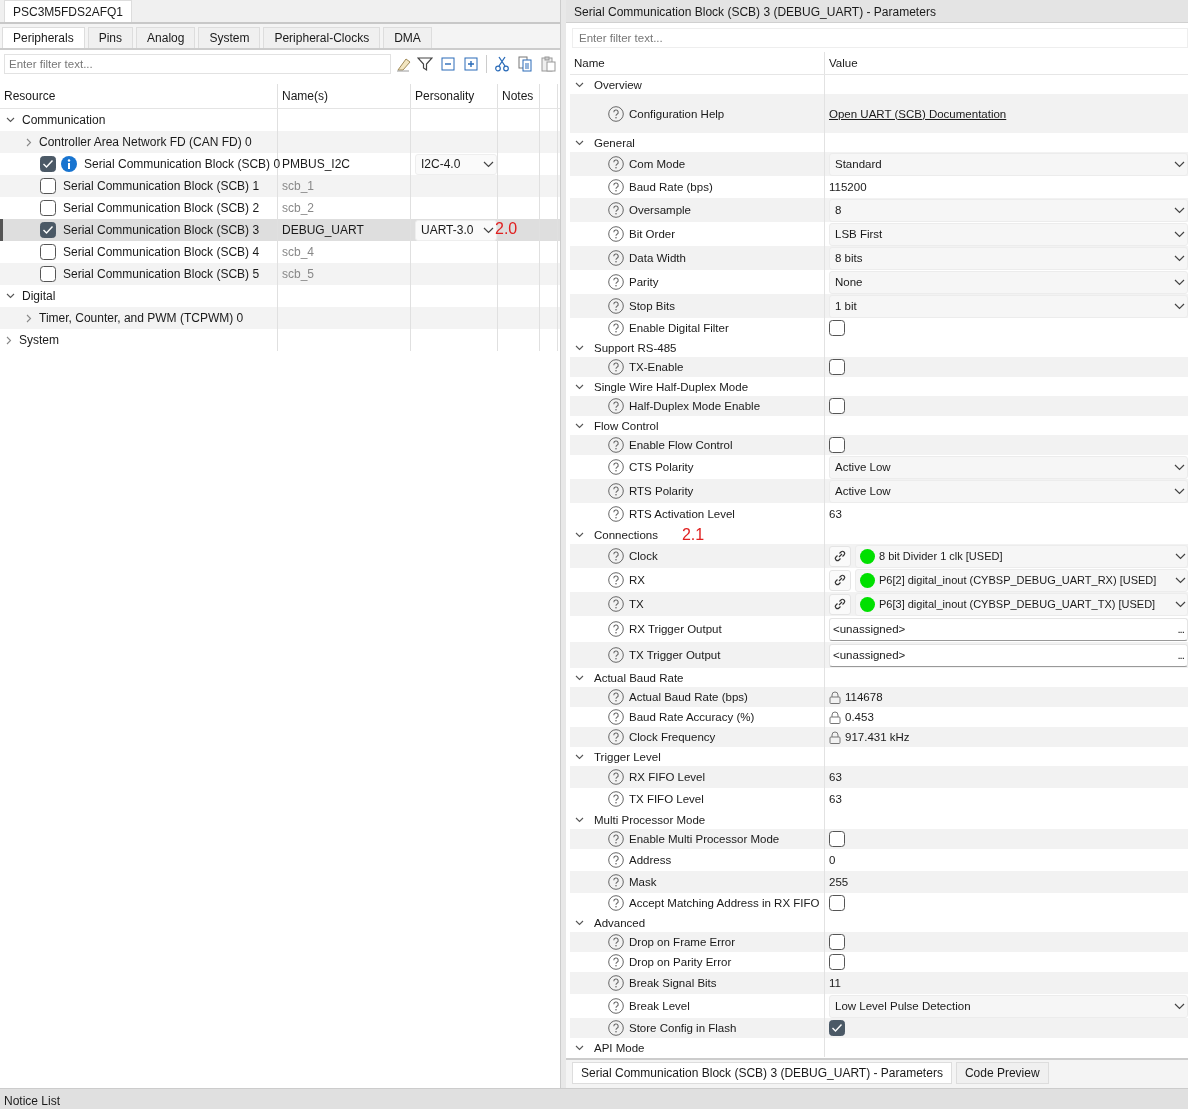 This screenshot has width=1188, height=1109. Describe the element at coordinates (39, 340) in the screenshot. I see `tree-item: System` at that location.